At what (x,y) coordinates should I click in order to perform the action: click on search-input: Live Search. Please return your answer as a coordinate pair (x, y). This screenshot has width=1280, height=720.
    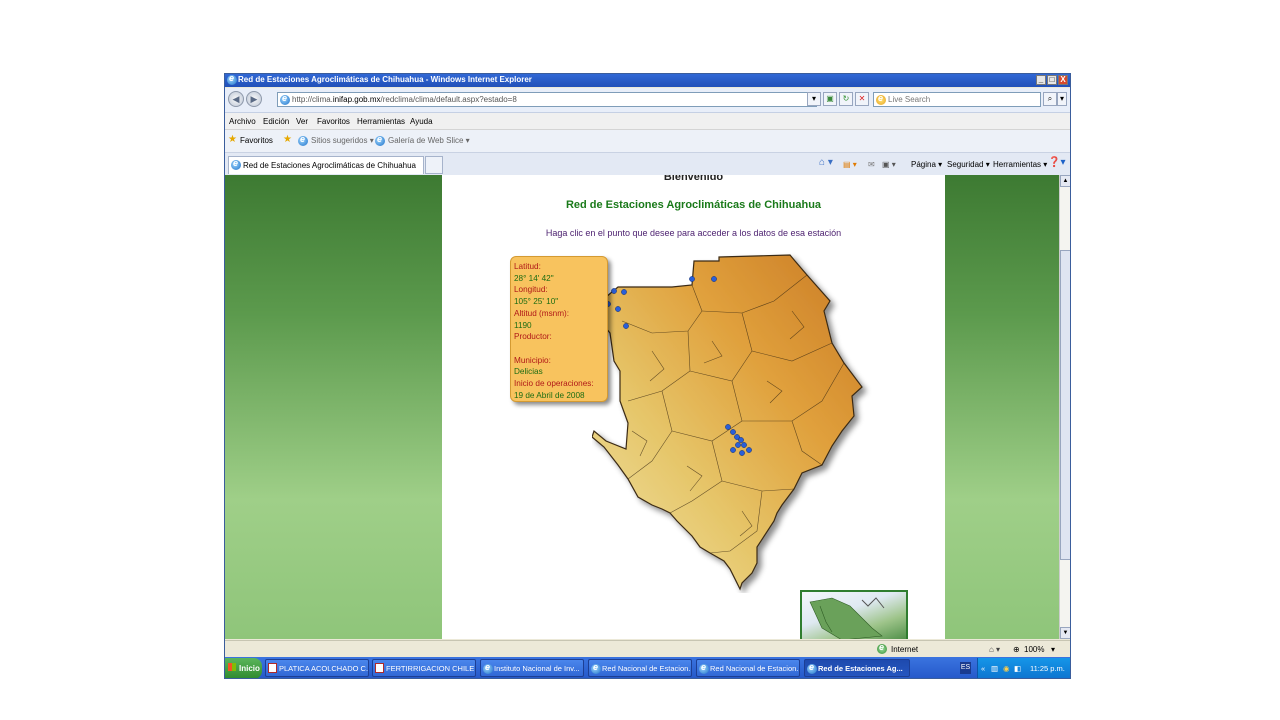
    Looking at the image, I should click on (957, 99).